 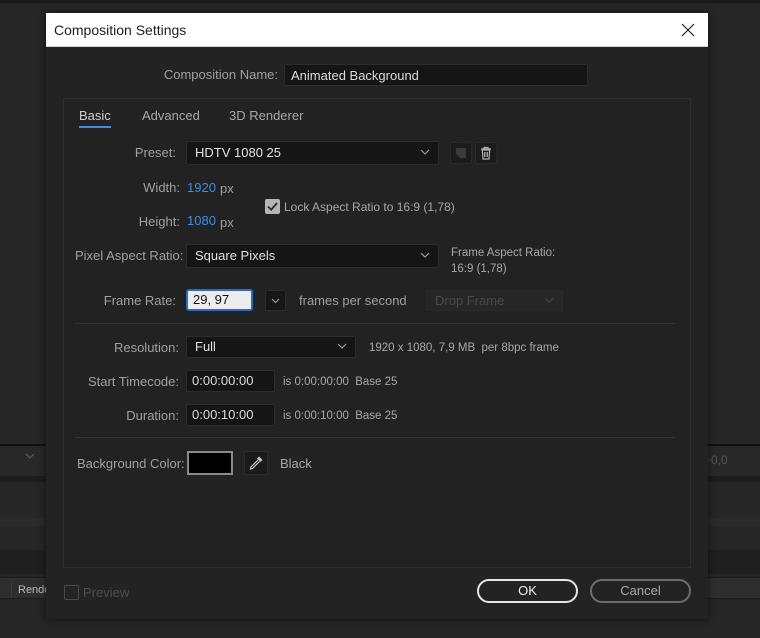 I want to click on drop-frame-dropdown: Drop Frame, so click(x=494, y=300).